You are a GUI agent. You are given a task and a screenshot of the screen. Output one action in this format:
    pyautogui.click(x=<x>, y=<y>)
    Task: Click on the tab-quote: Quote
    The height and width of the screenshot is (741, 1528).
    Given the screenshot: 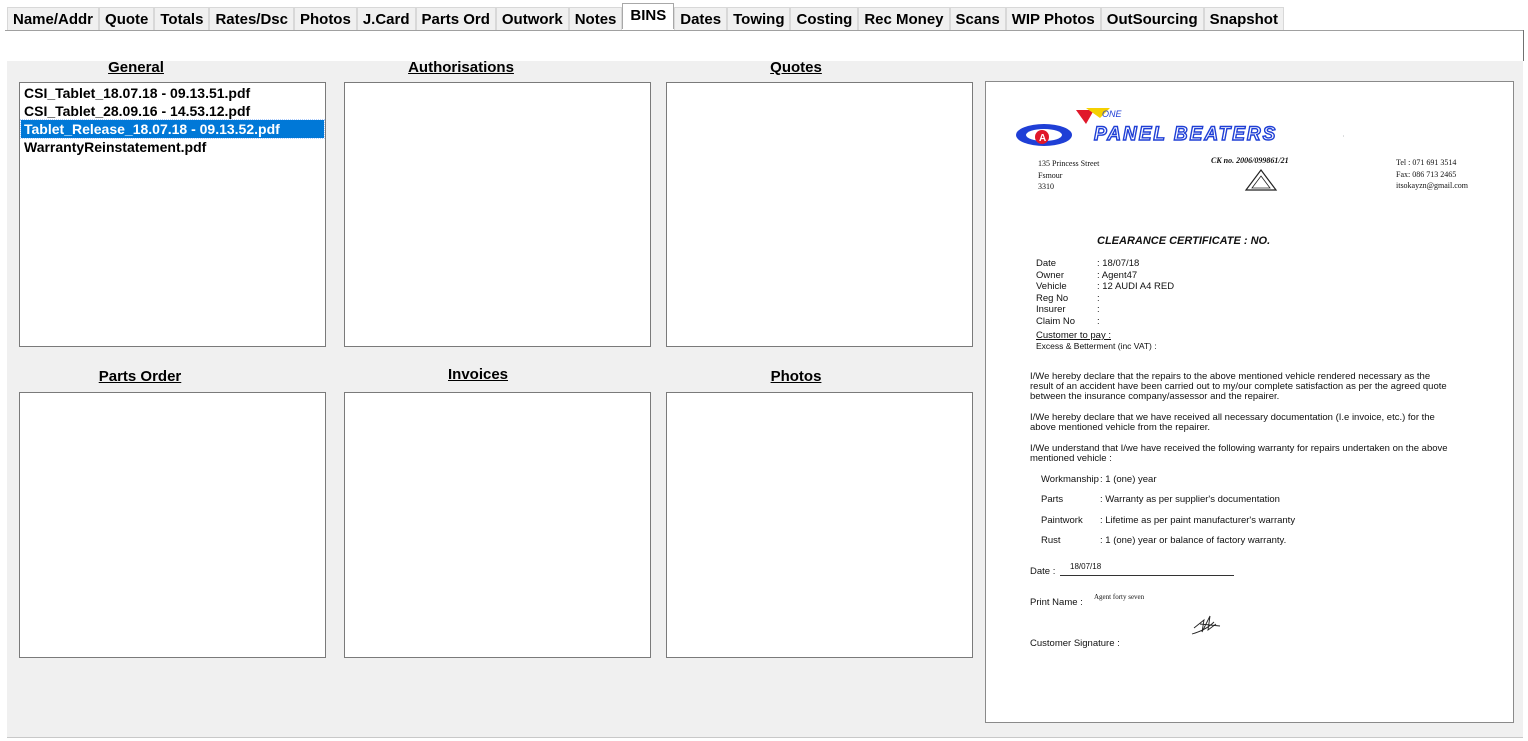 What is the action you would take?
    pyautogui.click(x=127, y=18)
    